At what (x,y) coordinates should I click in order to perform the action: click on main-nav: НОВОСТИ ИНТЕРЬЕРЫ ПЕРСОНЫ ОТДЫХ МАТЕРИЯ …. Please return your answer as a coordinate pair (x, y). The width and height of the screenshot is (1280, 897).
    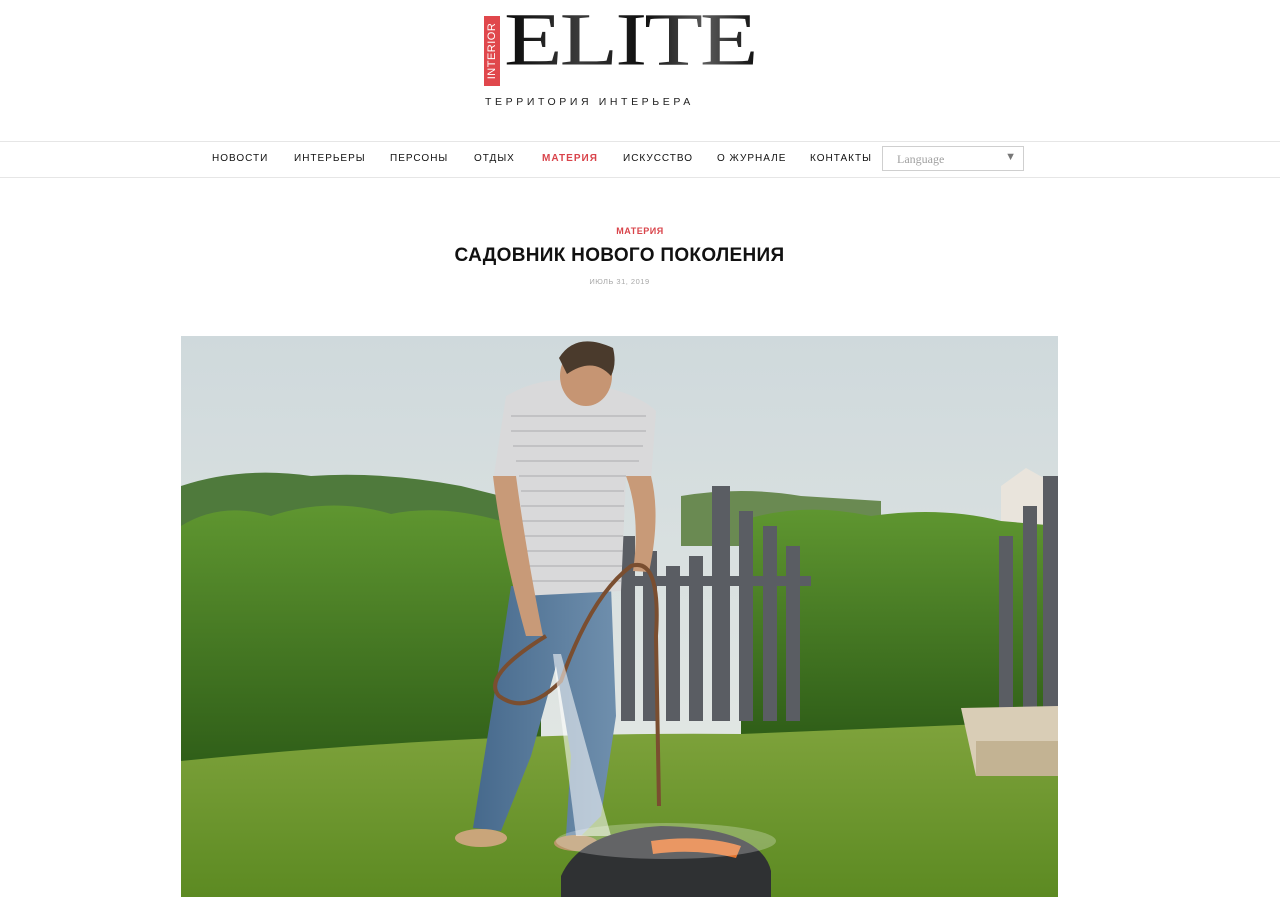
    Looking at the image, I should click on (640, 159).